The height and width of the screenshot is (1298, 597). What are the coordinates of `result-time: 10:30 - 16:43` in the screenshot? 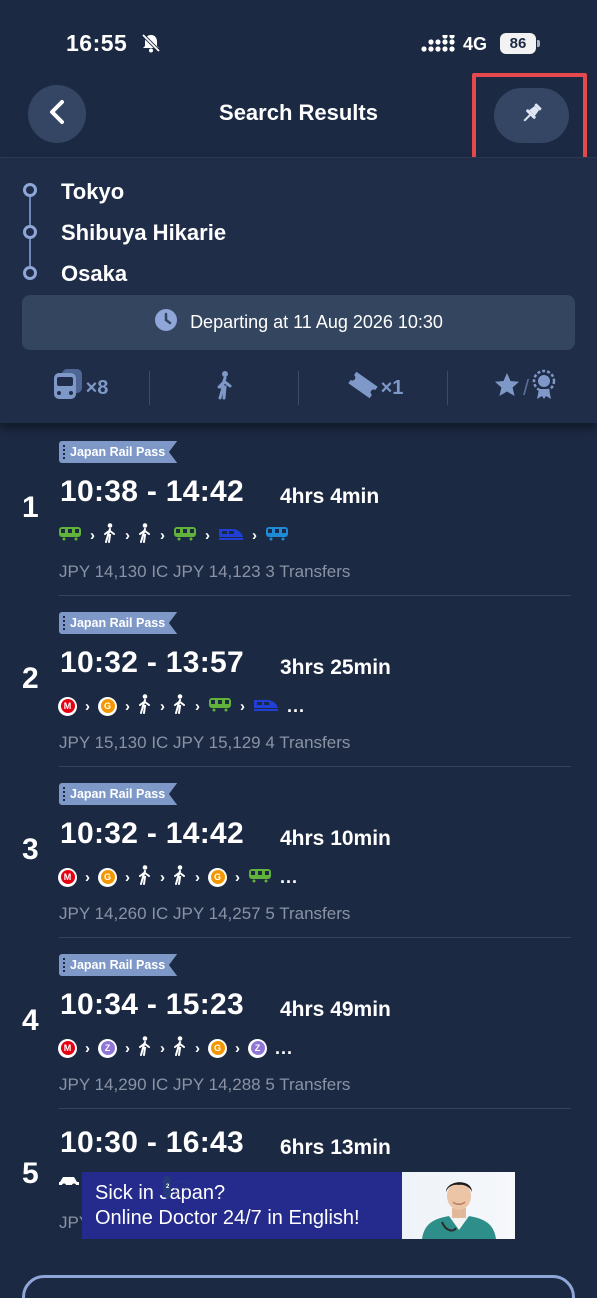 It's located at (152, 1142).